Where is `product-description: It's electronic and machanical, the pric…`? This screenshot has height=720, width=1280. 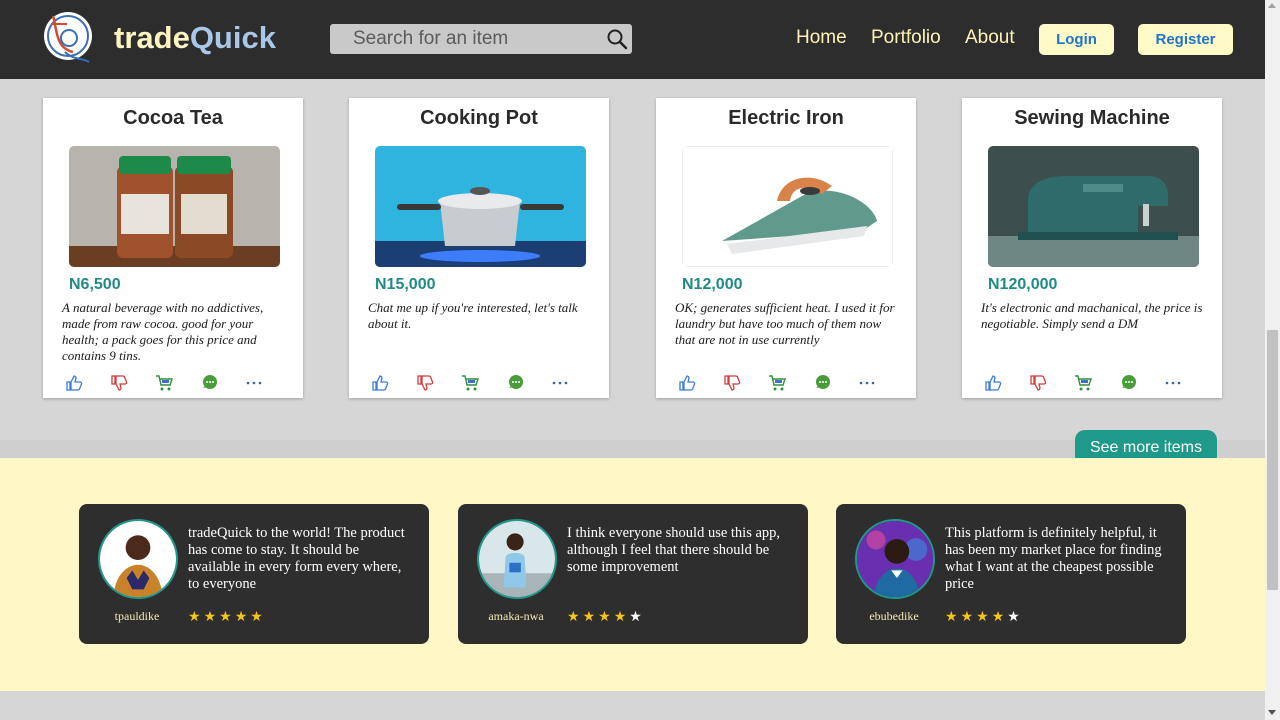
product-description: It's electronic and machanical, the pric… is located at coordinates (1092, 315).